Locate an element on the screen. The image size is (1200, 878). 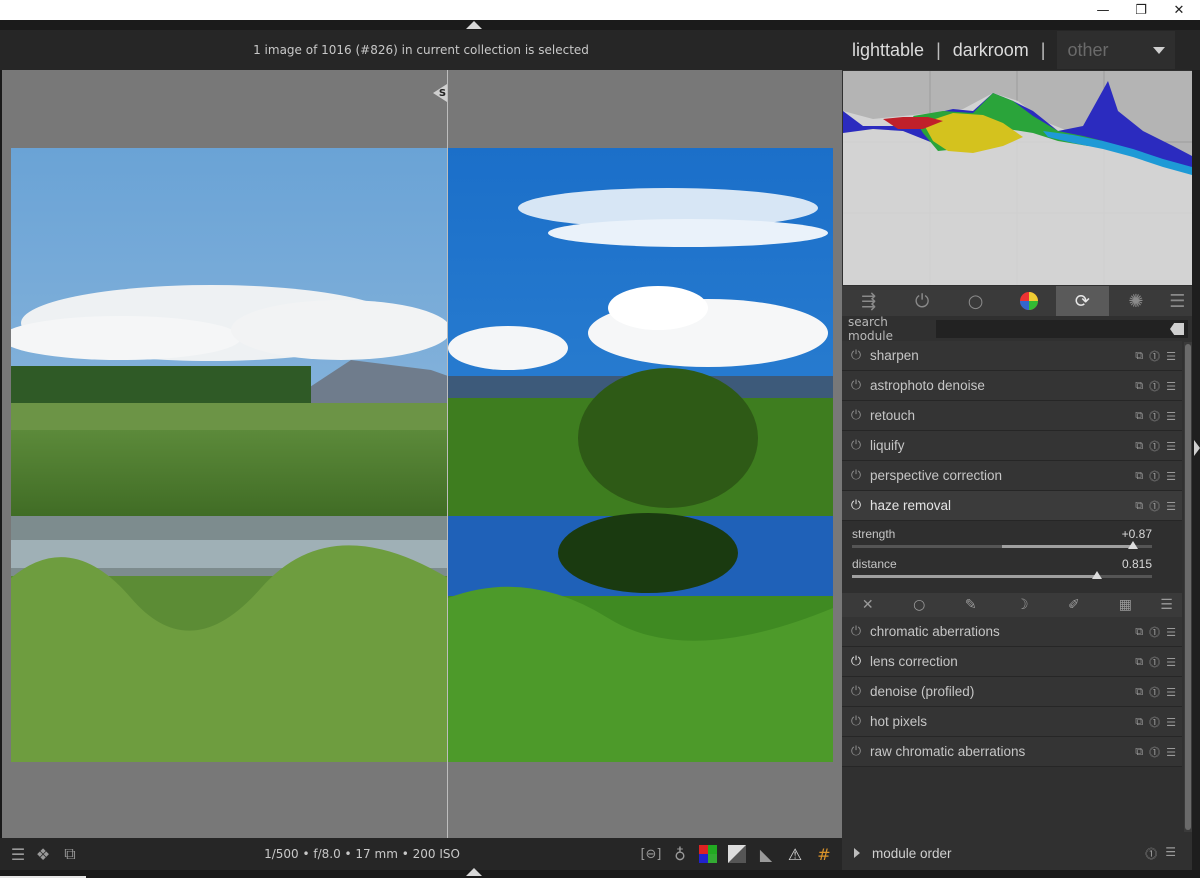
groups-menu-tab: ☰ is located at coordinates (1177, 301).